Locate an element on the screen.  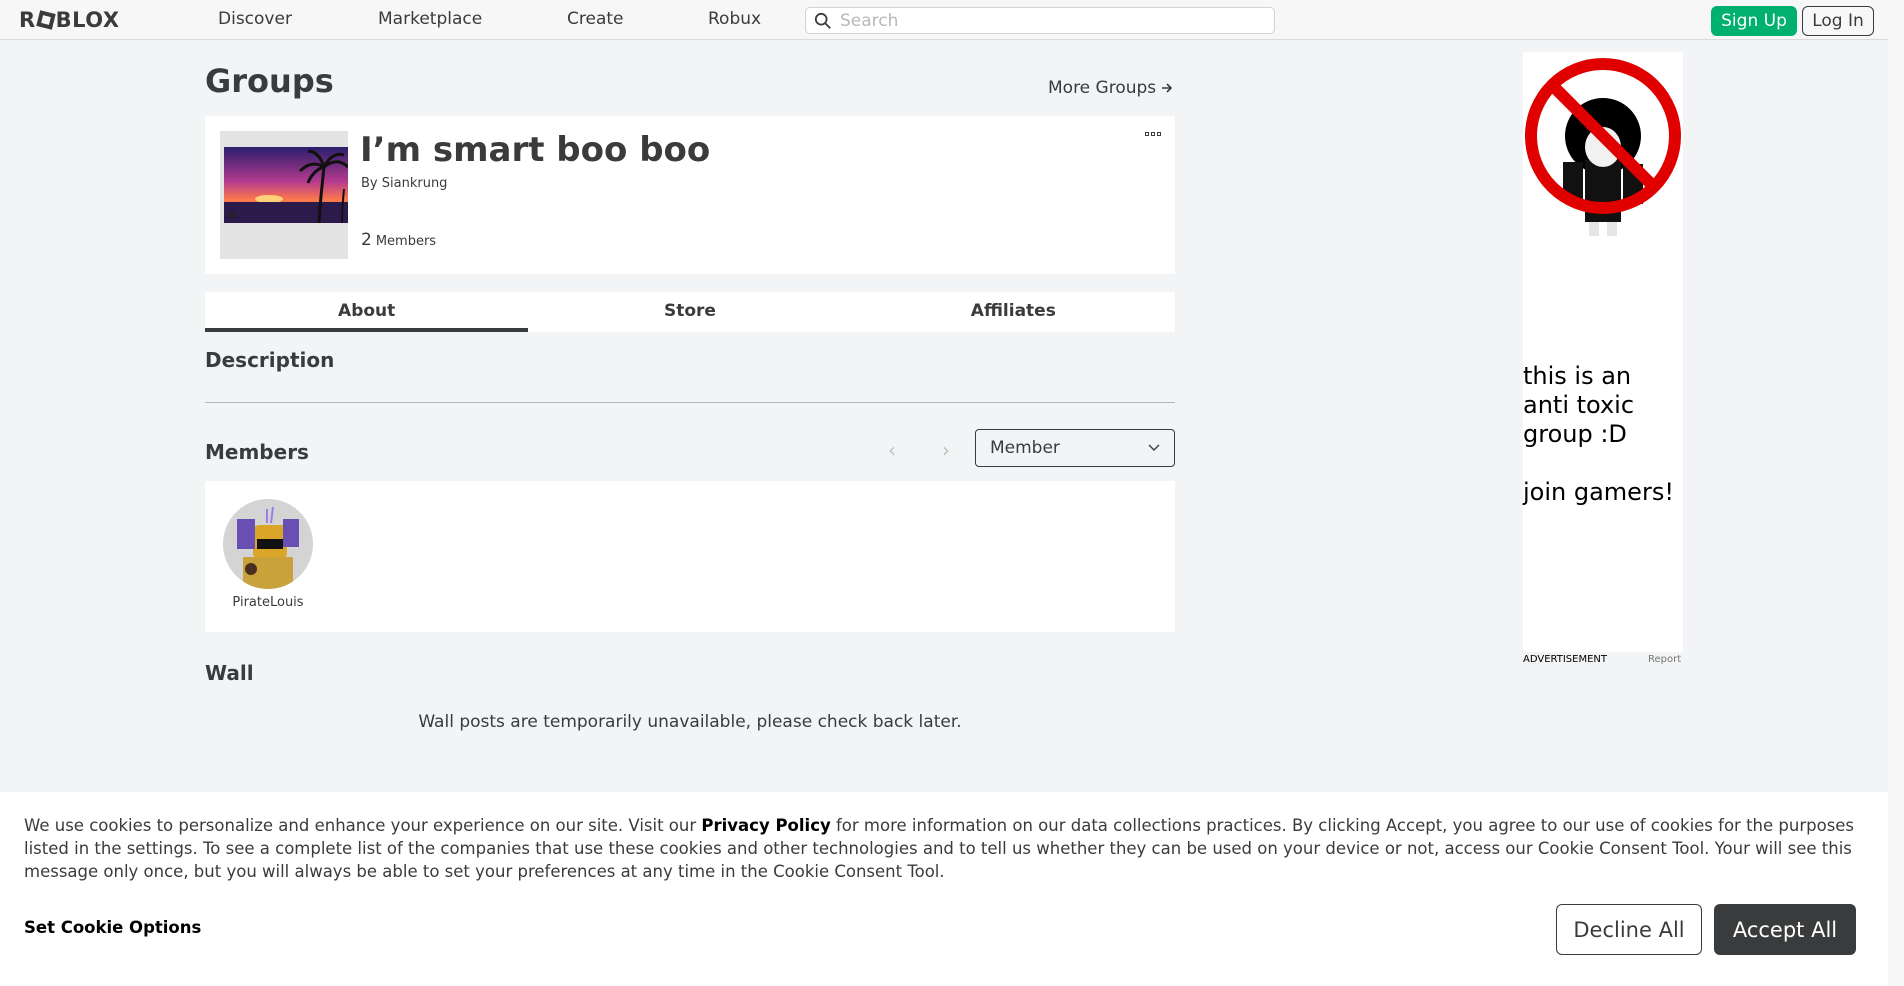
no-toxic-avatar-image is located at coordinates (1603, 147).